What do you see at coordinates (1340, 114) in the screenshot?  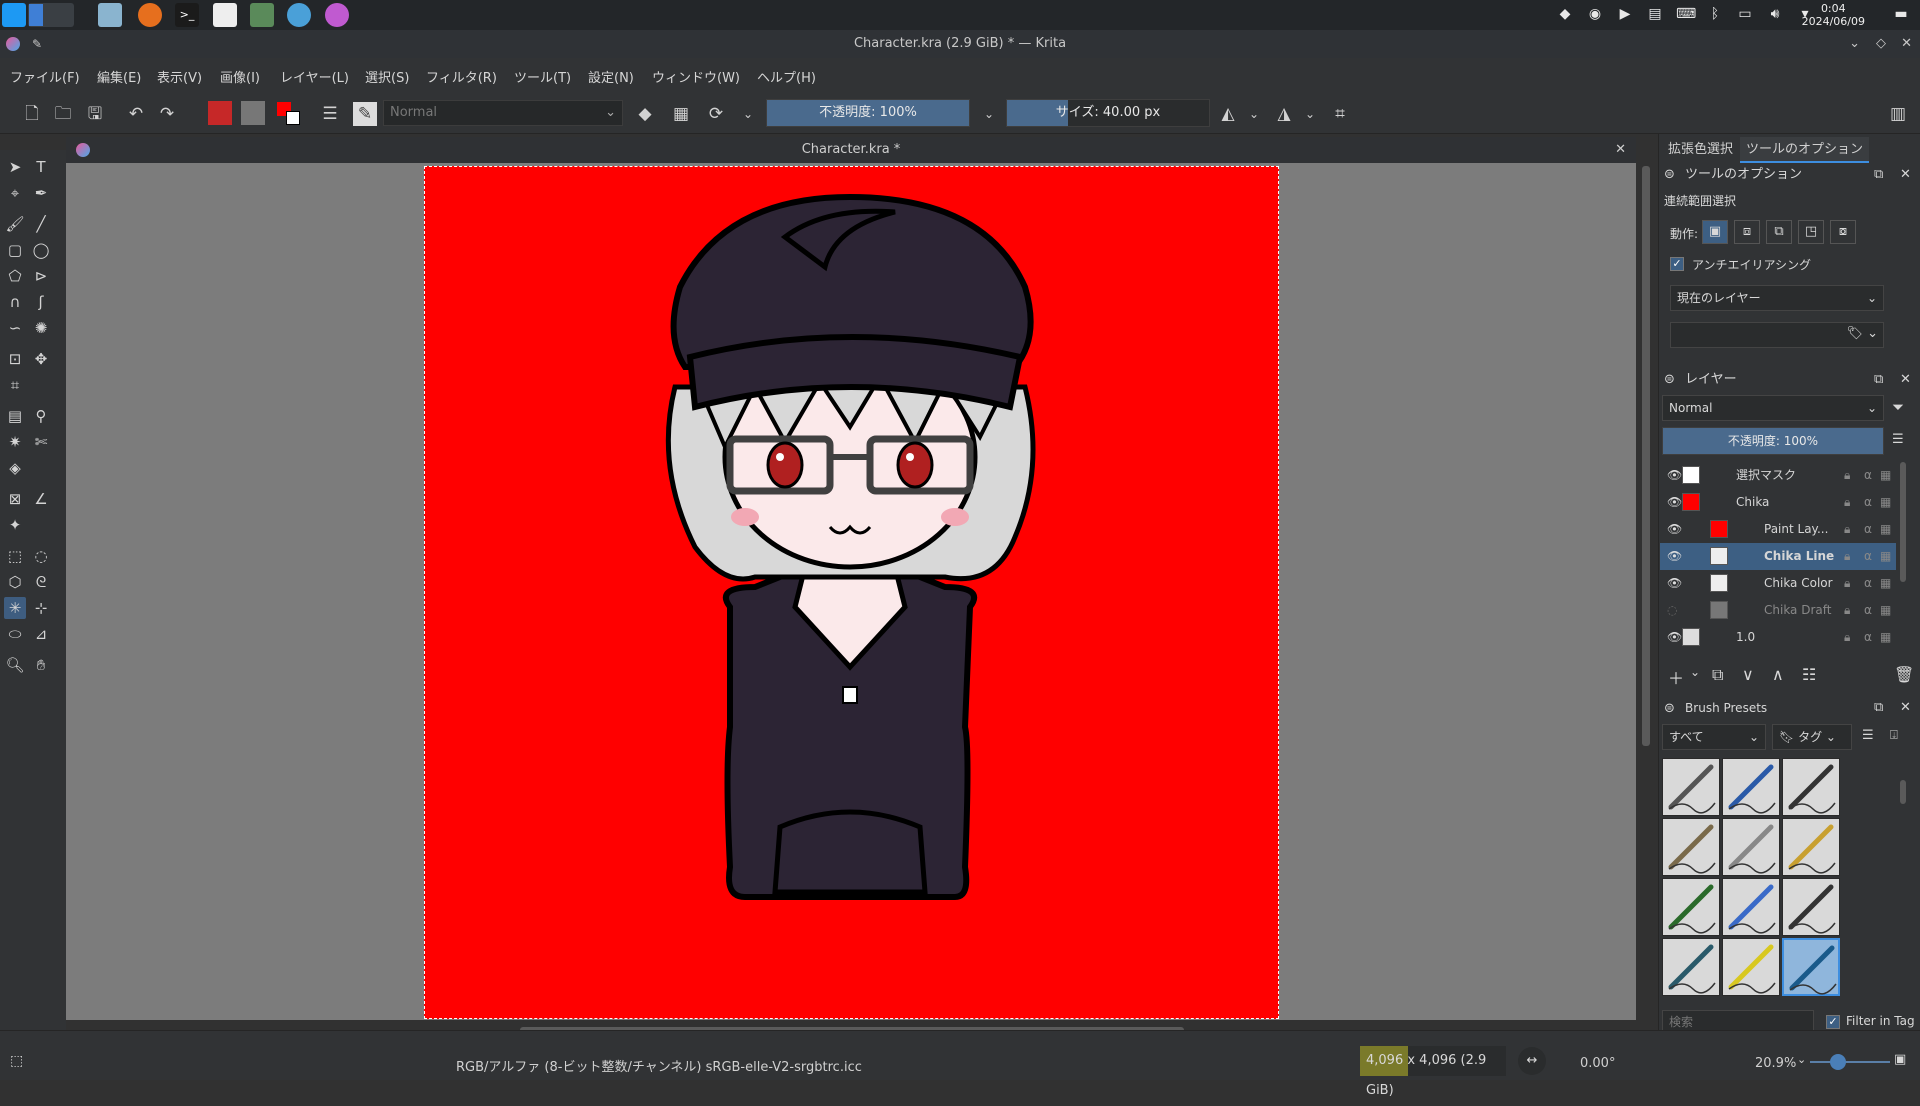 I see `wrap-around-icon: ⌗` at bounding box center [1340, 114].